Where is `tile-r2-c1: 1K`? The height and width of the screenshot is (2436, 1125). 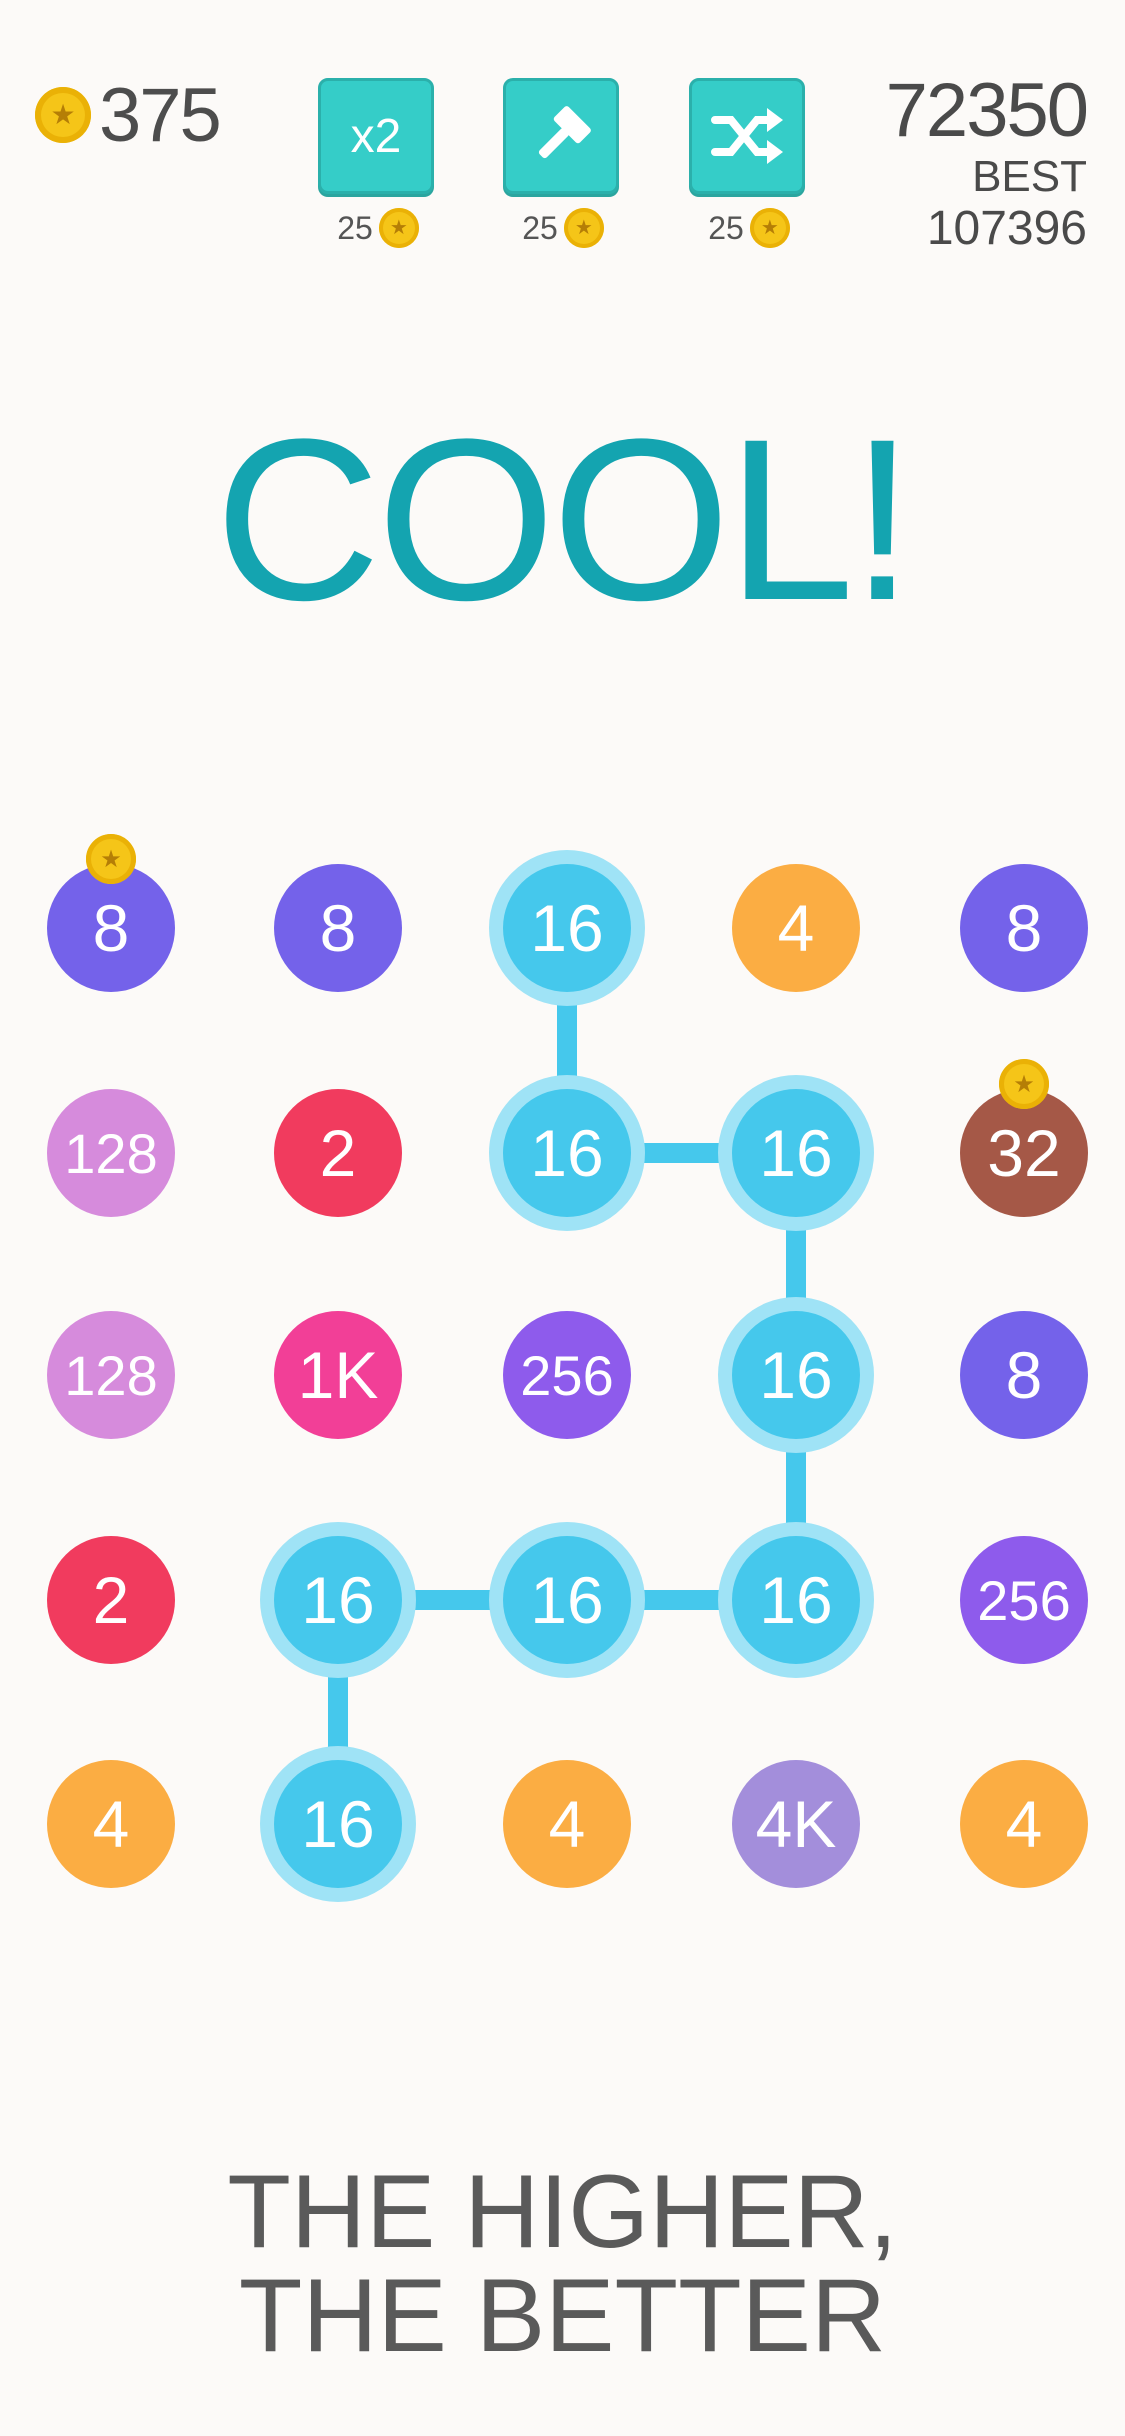 tile-r2-c1: 1K is located at coordinates (338, 1375).